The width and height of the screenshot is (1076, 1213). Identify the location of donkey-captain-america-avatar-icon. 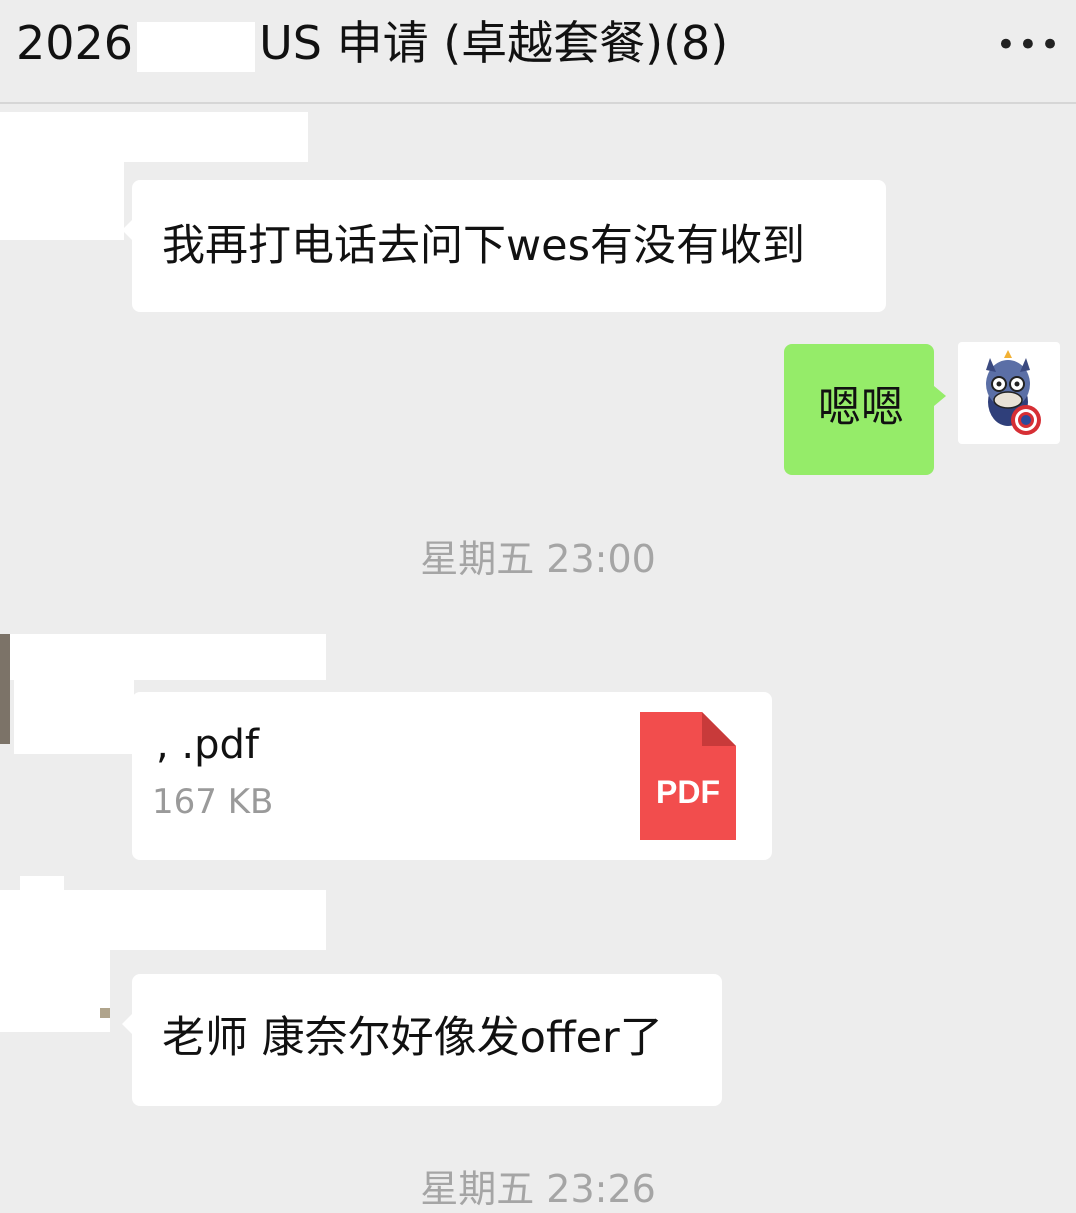
(1009, 393).